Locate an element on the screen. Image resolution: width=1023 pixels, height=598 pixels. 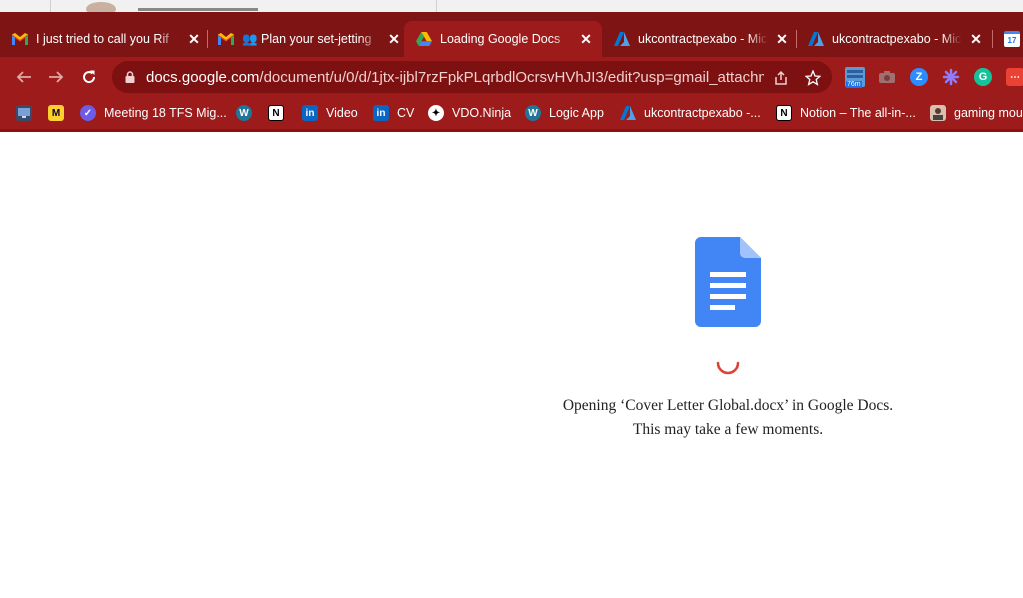
sparkle-extension-icon is located at coordinates (951, 77).